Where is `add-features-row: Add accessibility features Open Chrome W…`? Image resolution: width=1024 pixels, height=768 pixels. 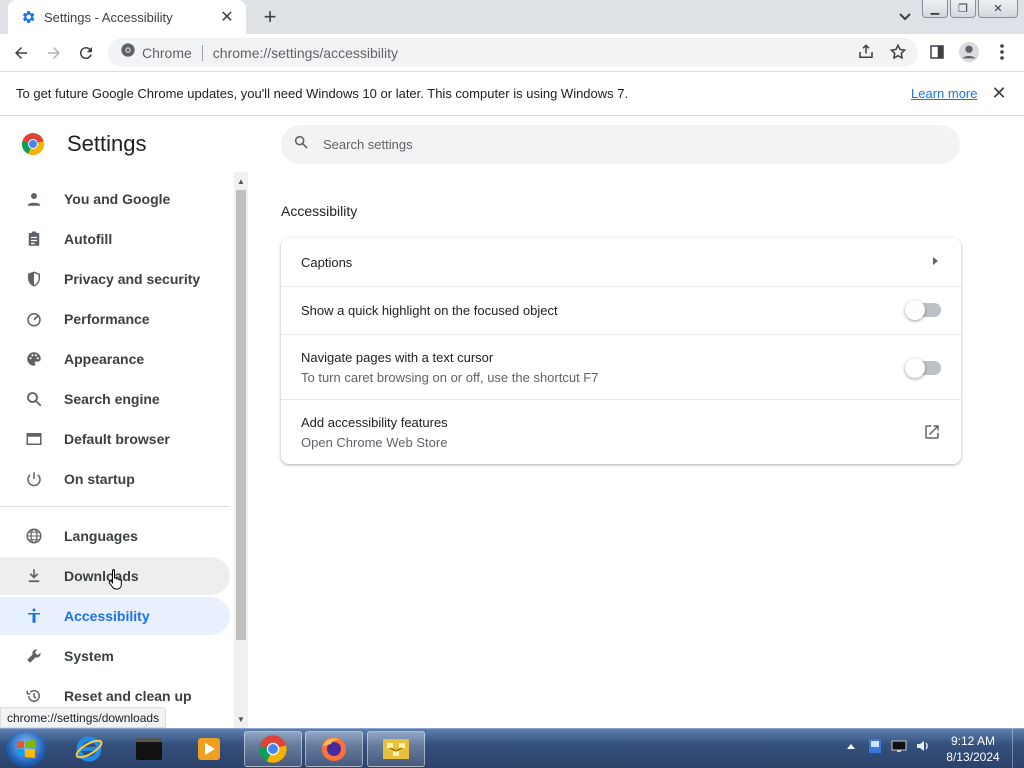 add-features-row: Add accessibility features Open Chrome W… is located at coordinates (621, 431).